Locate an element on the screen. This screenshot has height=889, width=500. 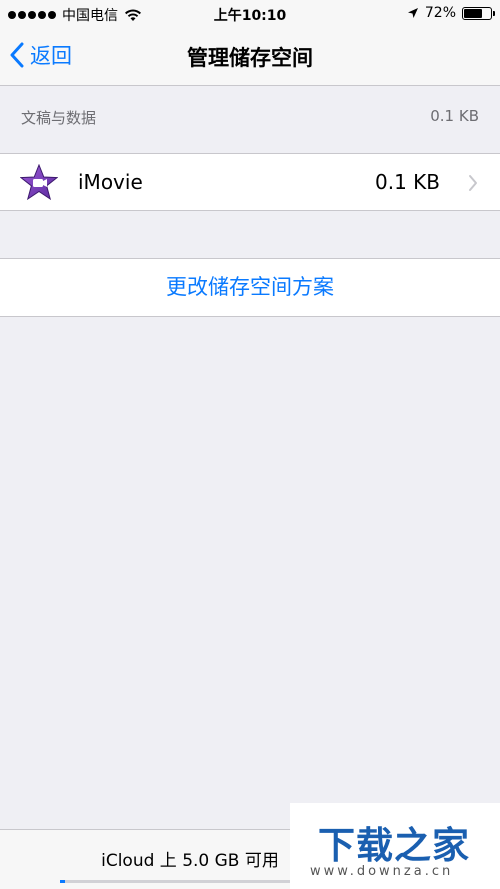
change-storage-plan-button: 更改储存空间方案 is located at coordinates (250, 287).